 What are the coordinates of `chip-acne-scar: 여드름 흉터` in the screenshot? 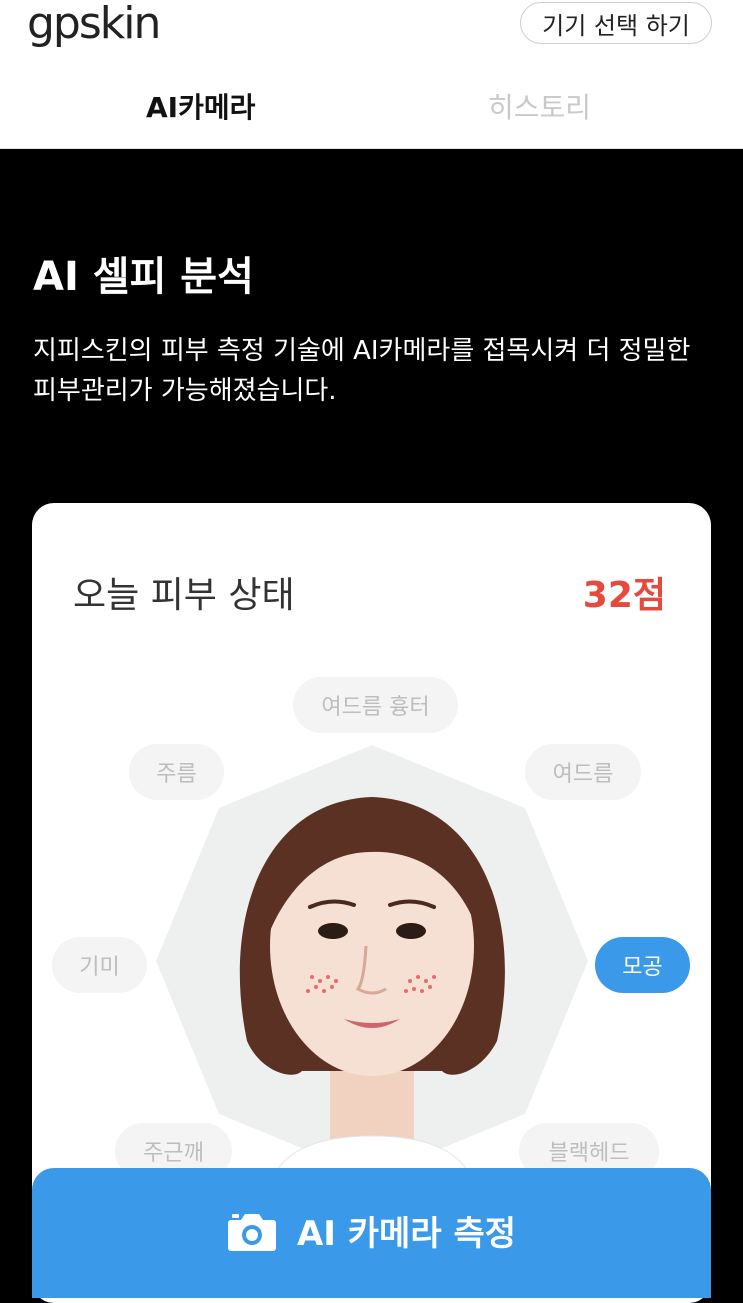 It's located at (375, 705).